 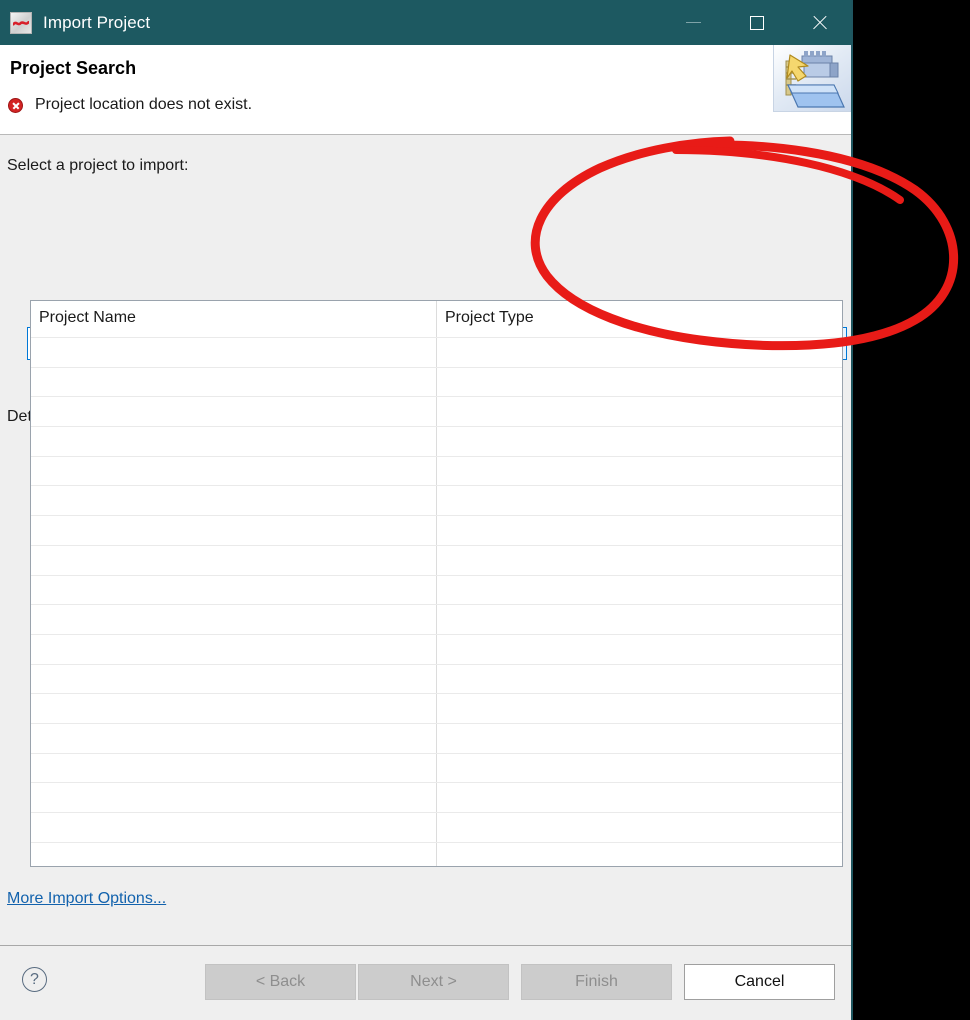 I want to click on select-project-label: Select a project to import:, so click(x=98, y=165).